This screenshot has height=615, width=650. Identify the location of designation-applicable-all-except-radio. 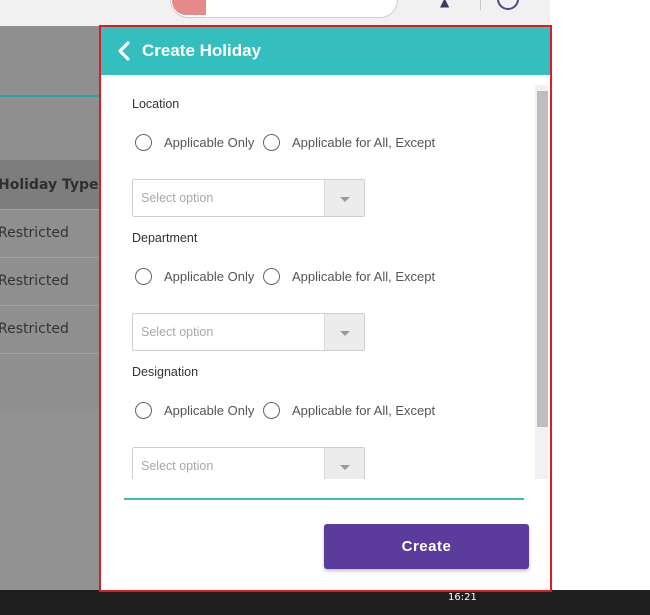
(271, 410).